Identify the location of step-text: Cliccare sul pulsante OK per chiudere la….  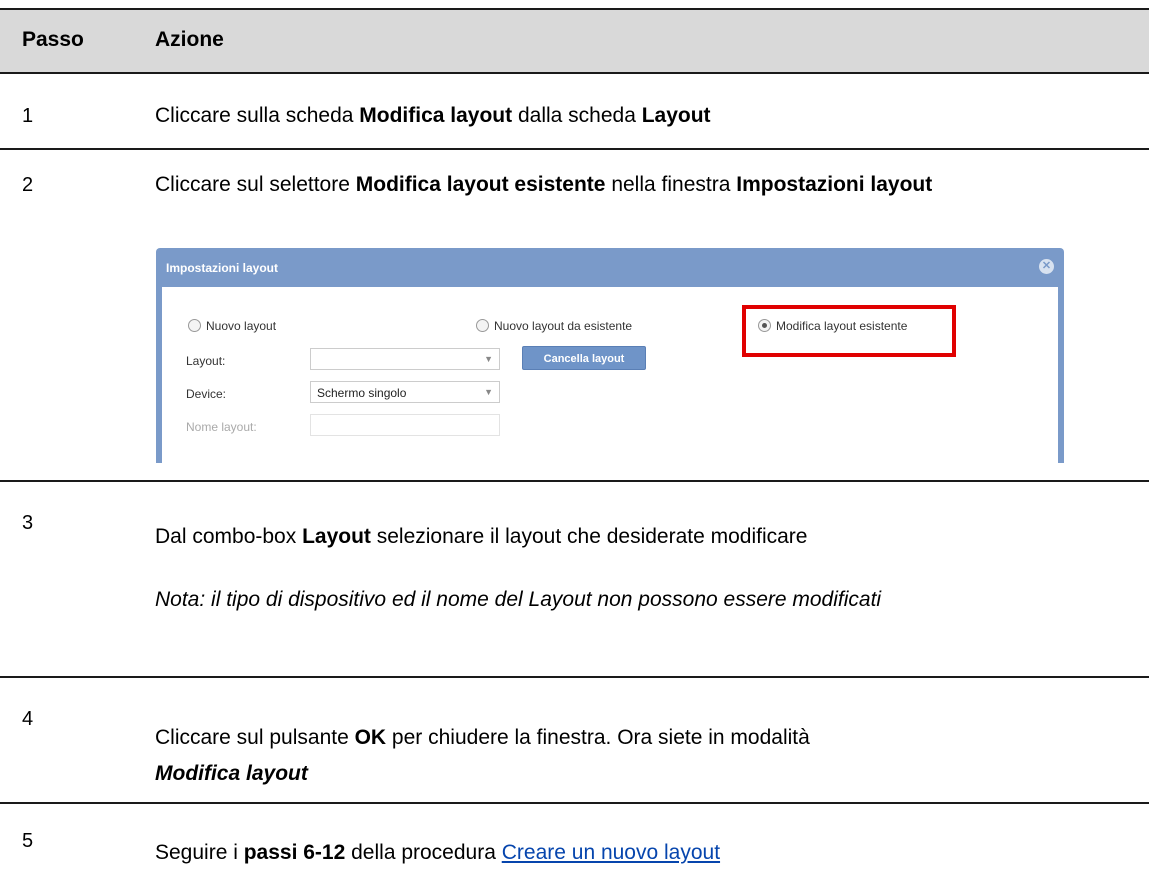
(640, 756).